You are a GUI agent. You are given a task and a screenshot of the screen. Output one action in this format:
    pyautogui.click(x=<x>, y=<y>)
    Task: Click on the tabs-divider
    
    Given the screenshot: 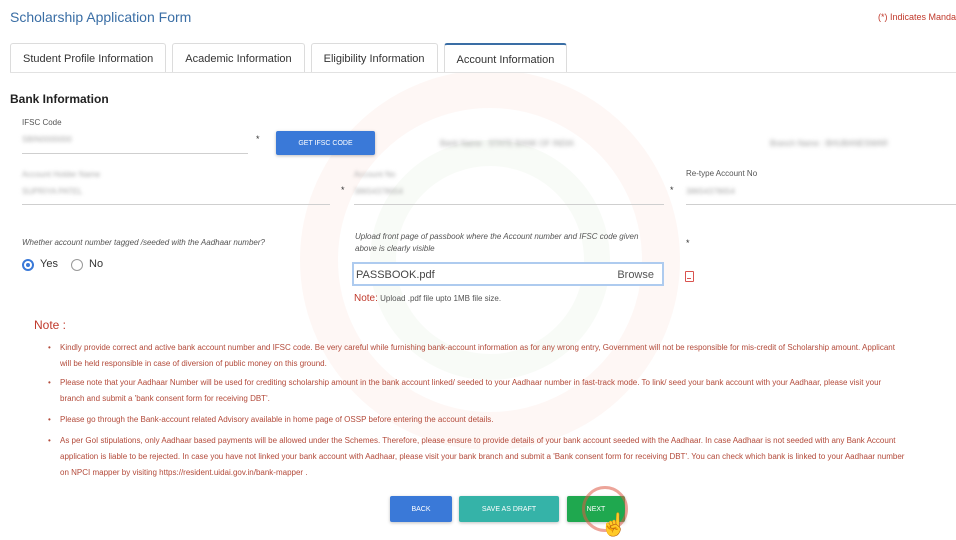 What is the action you would take?
    pyautogui.click(x=483, y=72)
    